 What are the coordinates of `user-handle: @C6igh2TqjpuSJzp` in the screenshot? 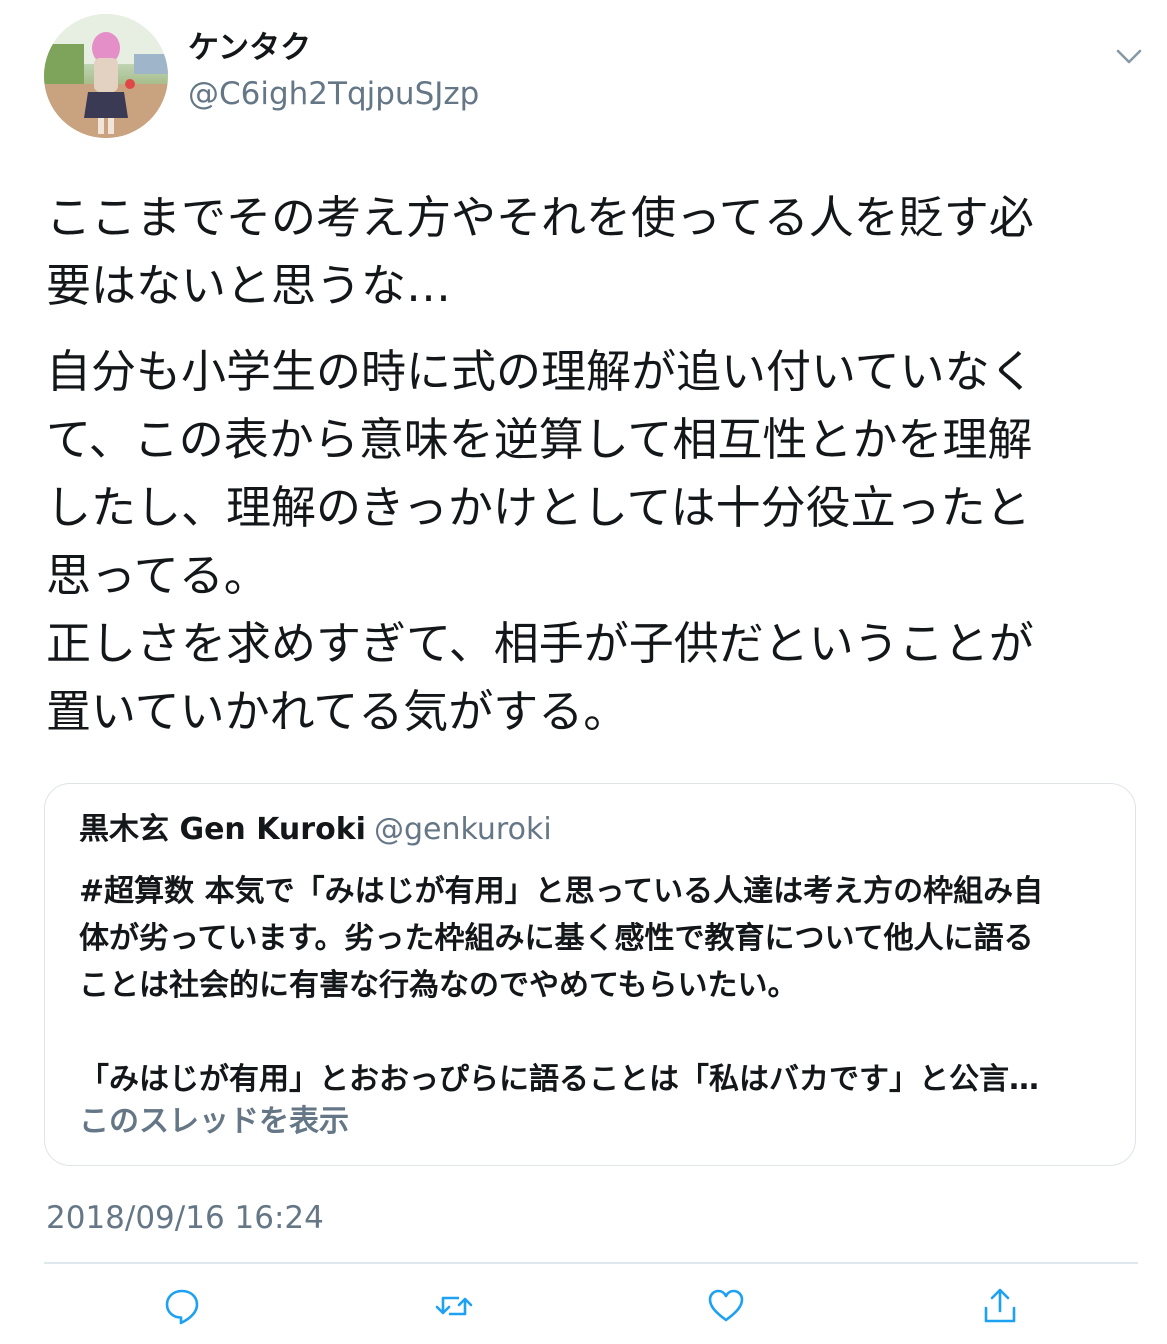 It's located at (333, 94).